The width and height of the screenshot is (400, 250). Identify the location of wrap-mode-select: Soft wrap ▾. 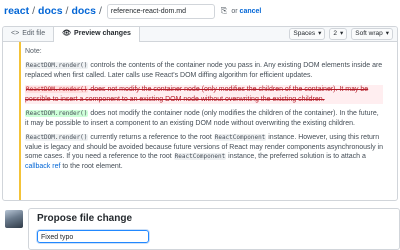
(372, 34).